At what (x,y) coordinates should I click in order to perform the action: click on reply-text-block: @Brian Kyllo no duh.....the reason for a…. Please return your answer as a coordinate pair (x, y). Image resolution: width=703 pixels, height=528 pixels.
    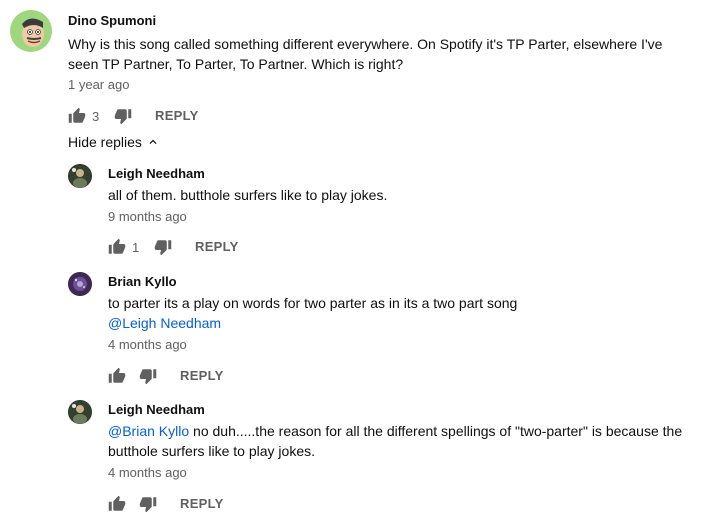
    Looking at the image, I should click on (398, 441).